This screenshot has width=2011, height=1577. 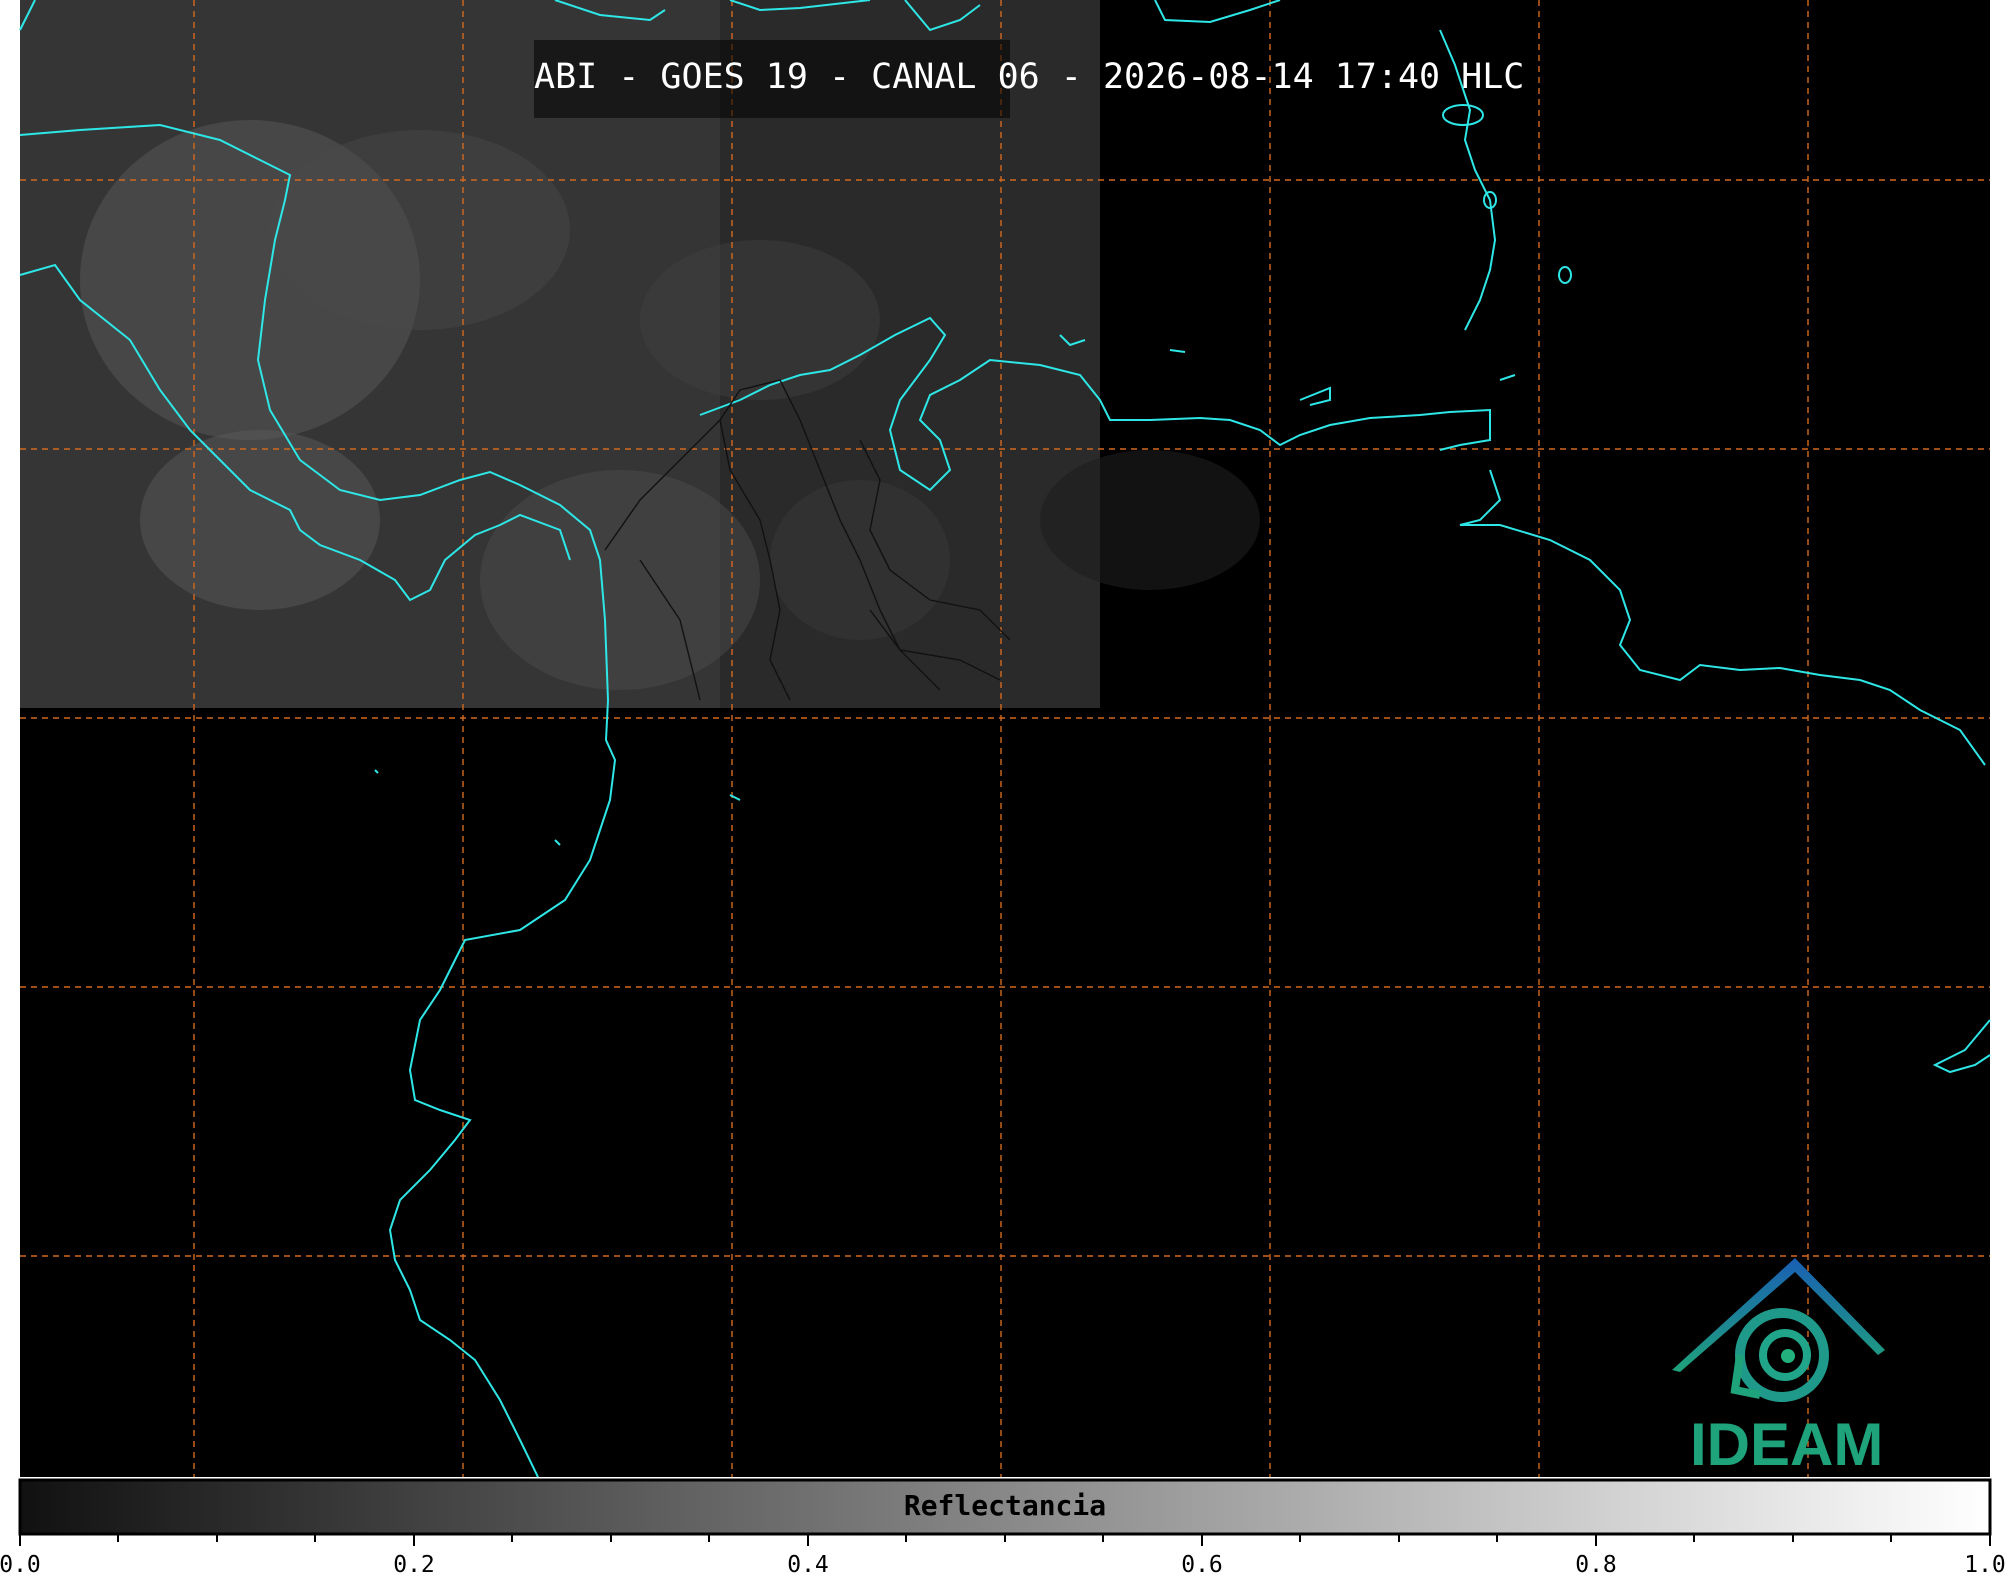 I want to click on colorbar-ticks, so click(x=1005, y=1540).